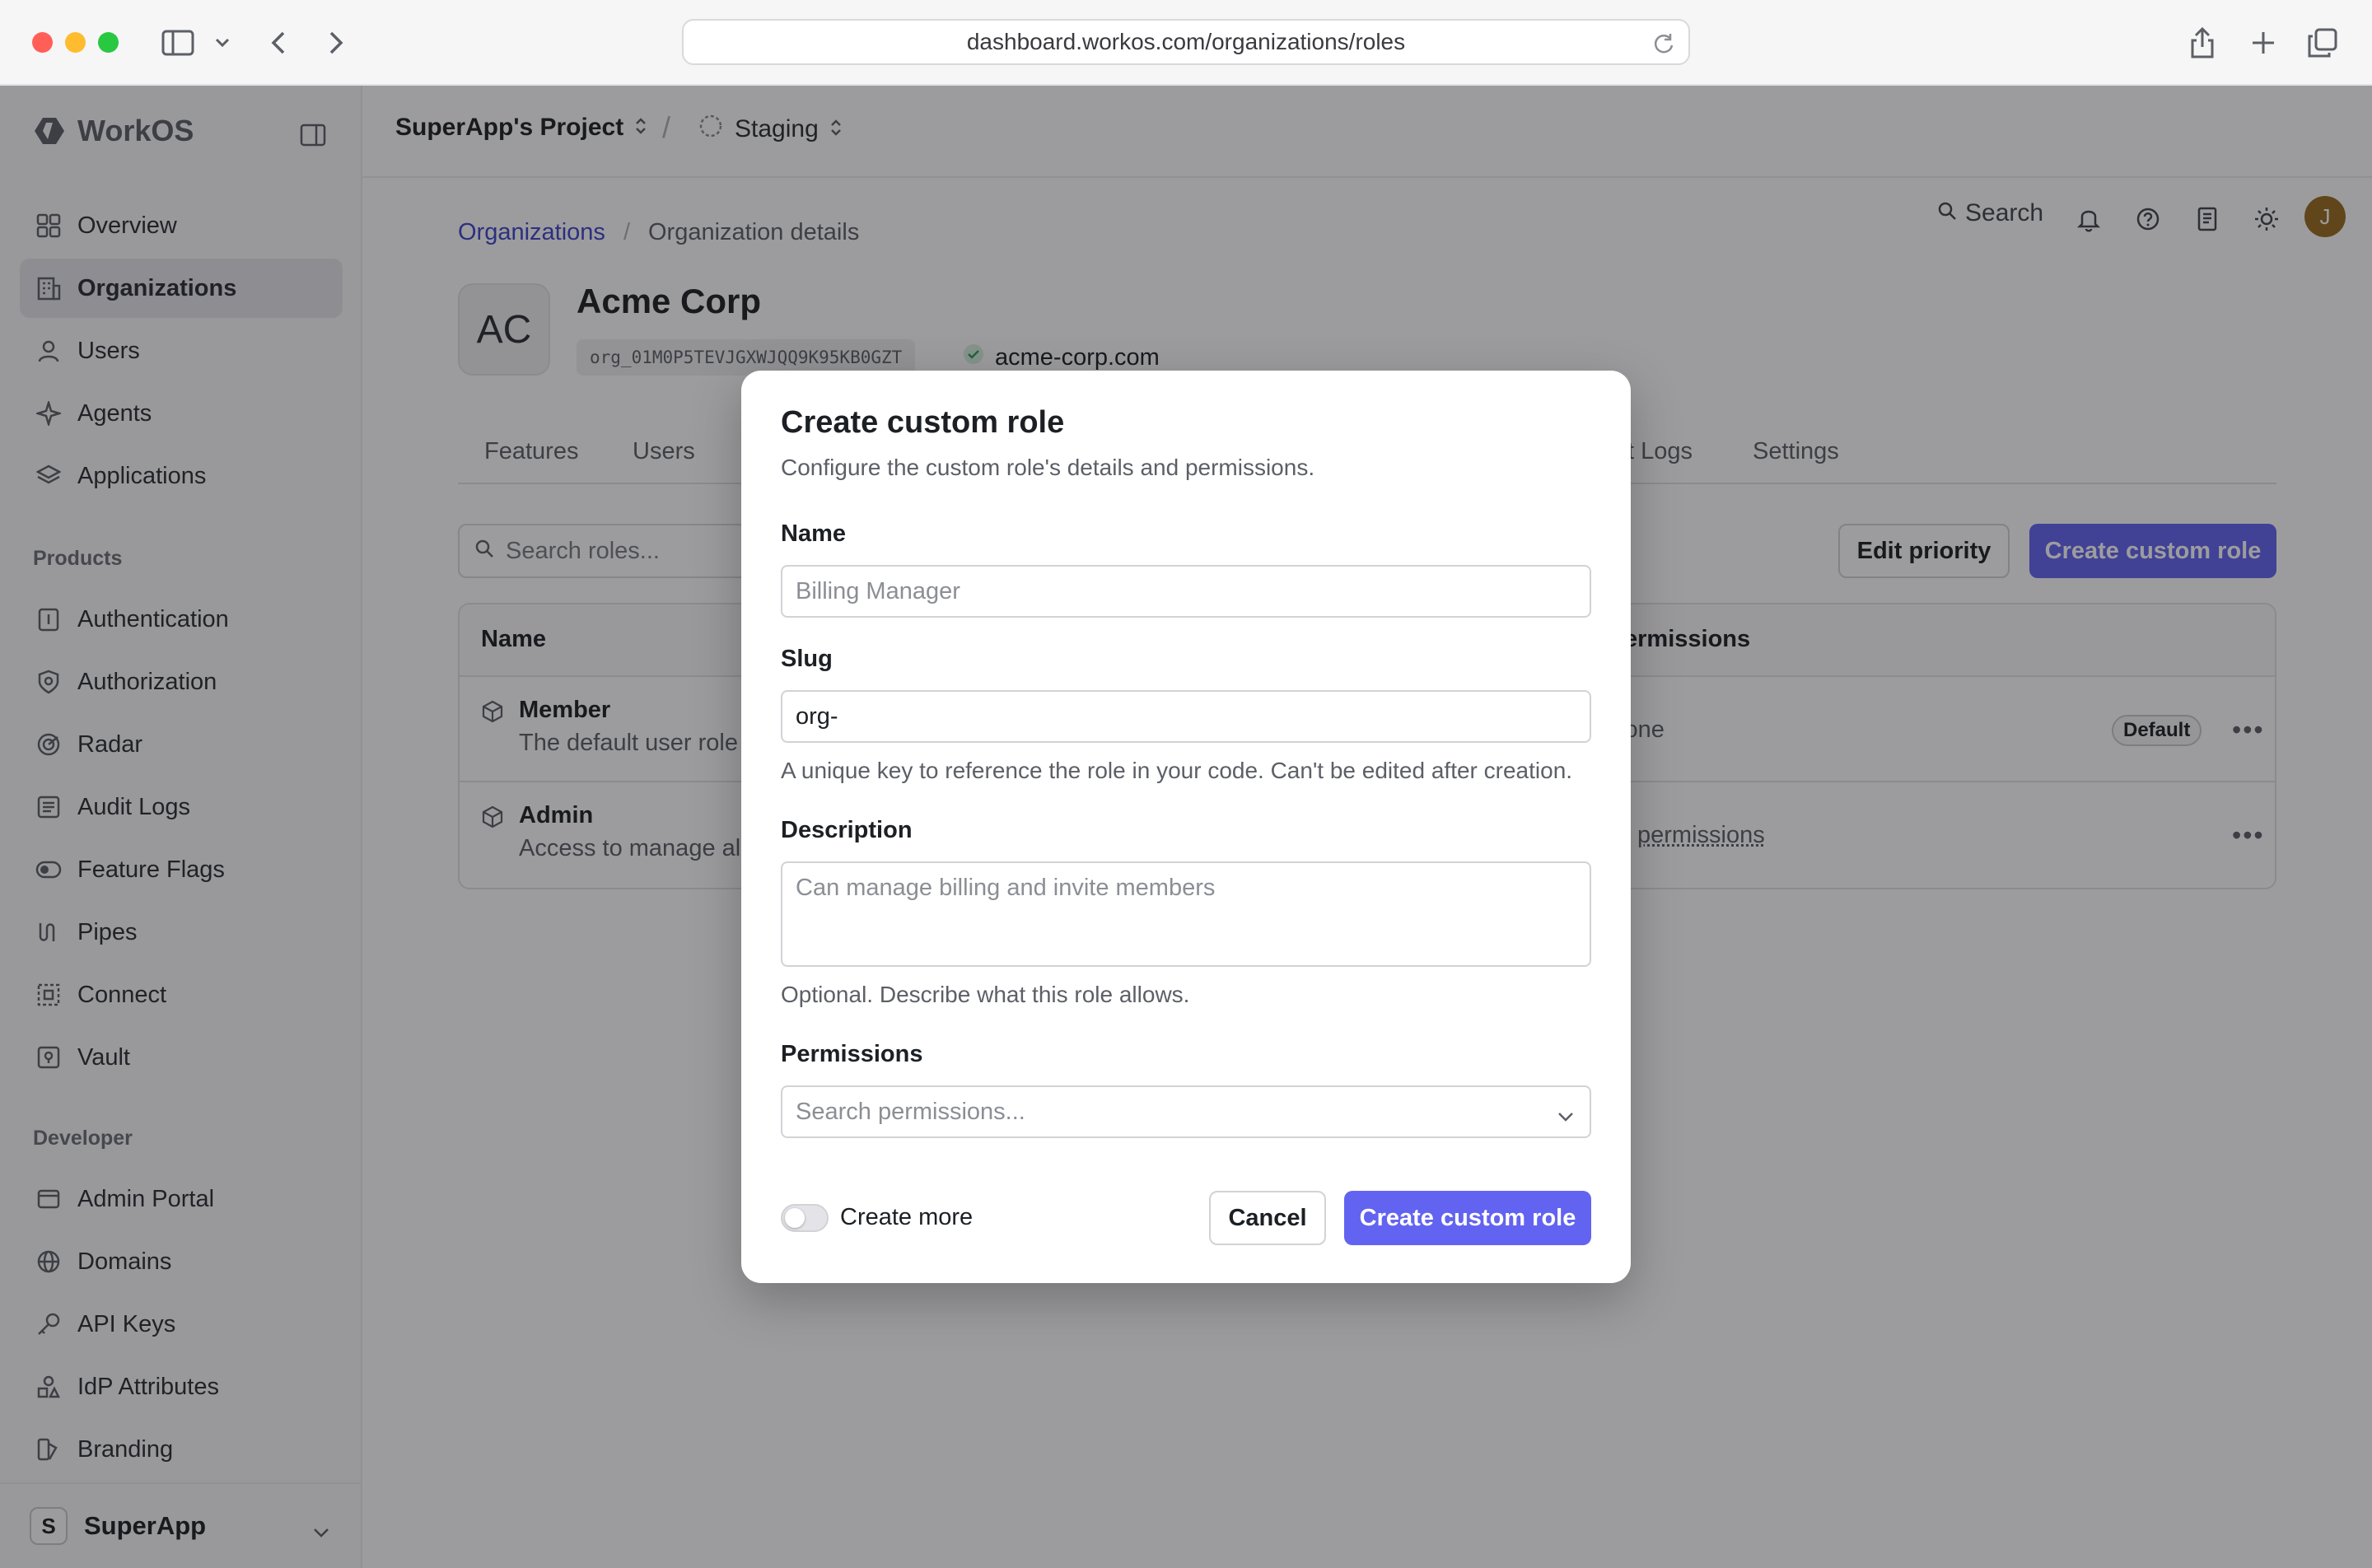 The height and width of the screenshot is (1568, 2372). Describe the element at coordinates (1467, 1218) in the screenshot. I see `submit-create-role-button: Create custom role` at that location.